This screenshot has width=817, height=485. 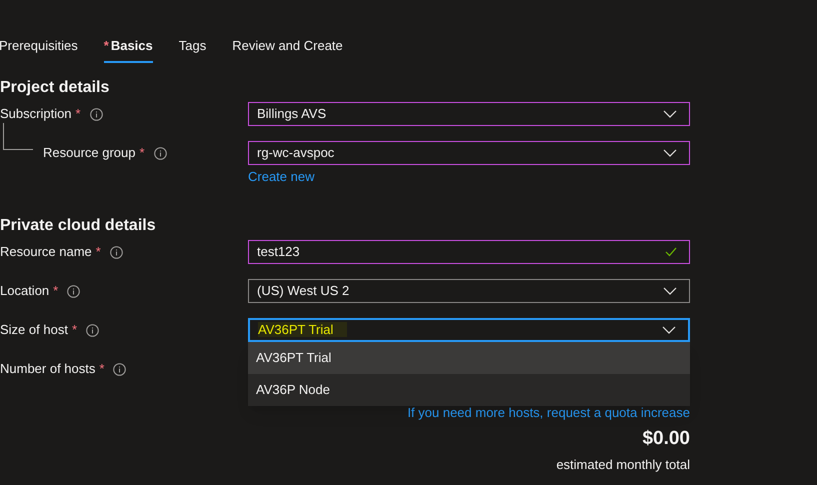 What do you see at coordinates (469, 114) in the screenshot?
I see `dropdown: Billings AVS` at bounding box center [469, 114].